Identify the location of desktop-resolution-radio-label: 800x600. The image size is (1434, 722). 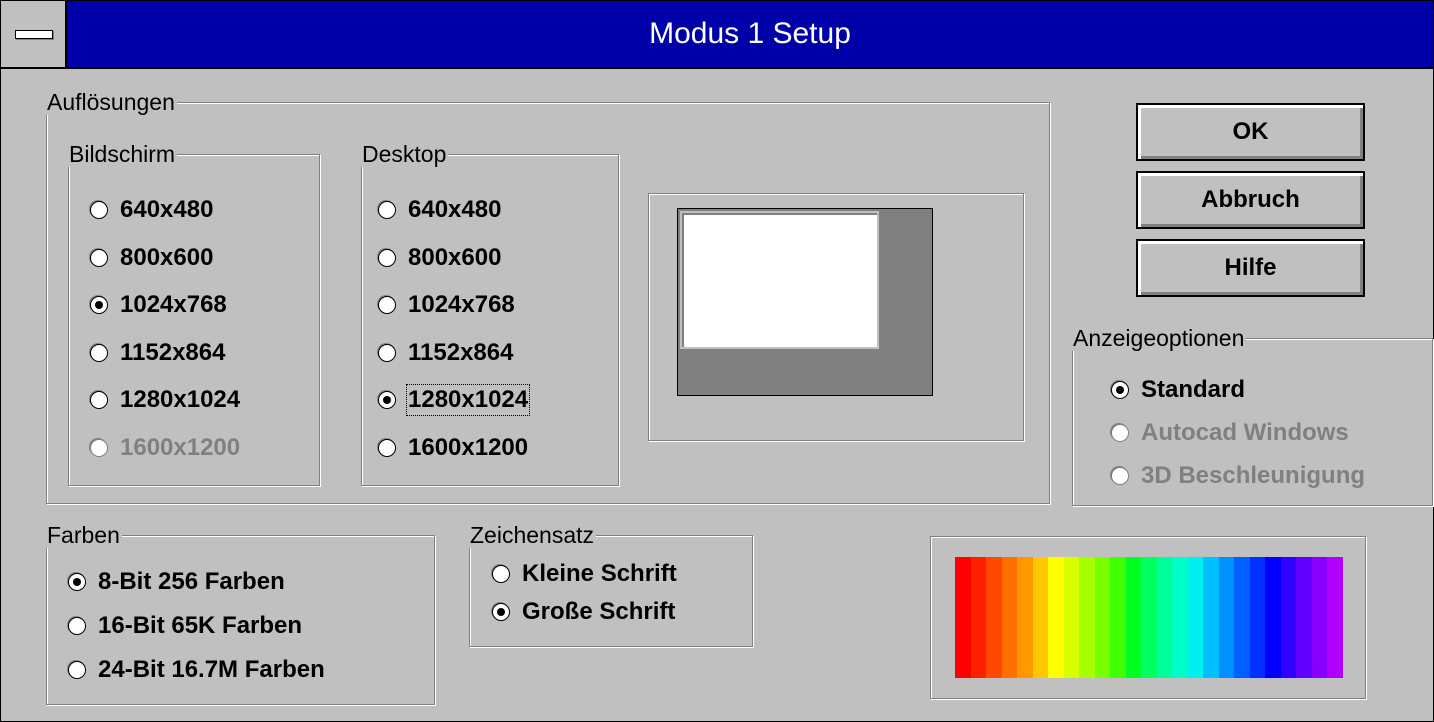
(455, 257).